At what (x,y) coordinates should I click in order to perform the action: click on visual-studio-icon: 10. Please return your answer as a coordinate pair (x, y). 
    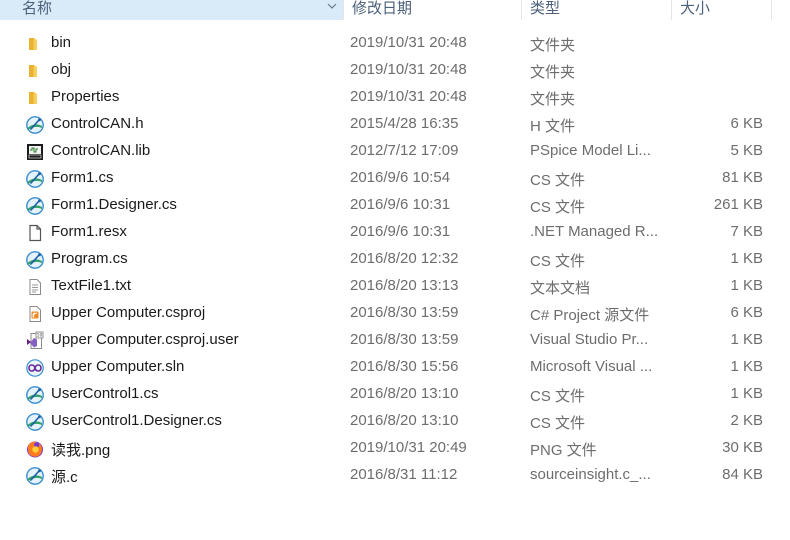
    Looking at the image, I should click on (35, 341).